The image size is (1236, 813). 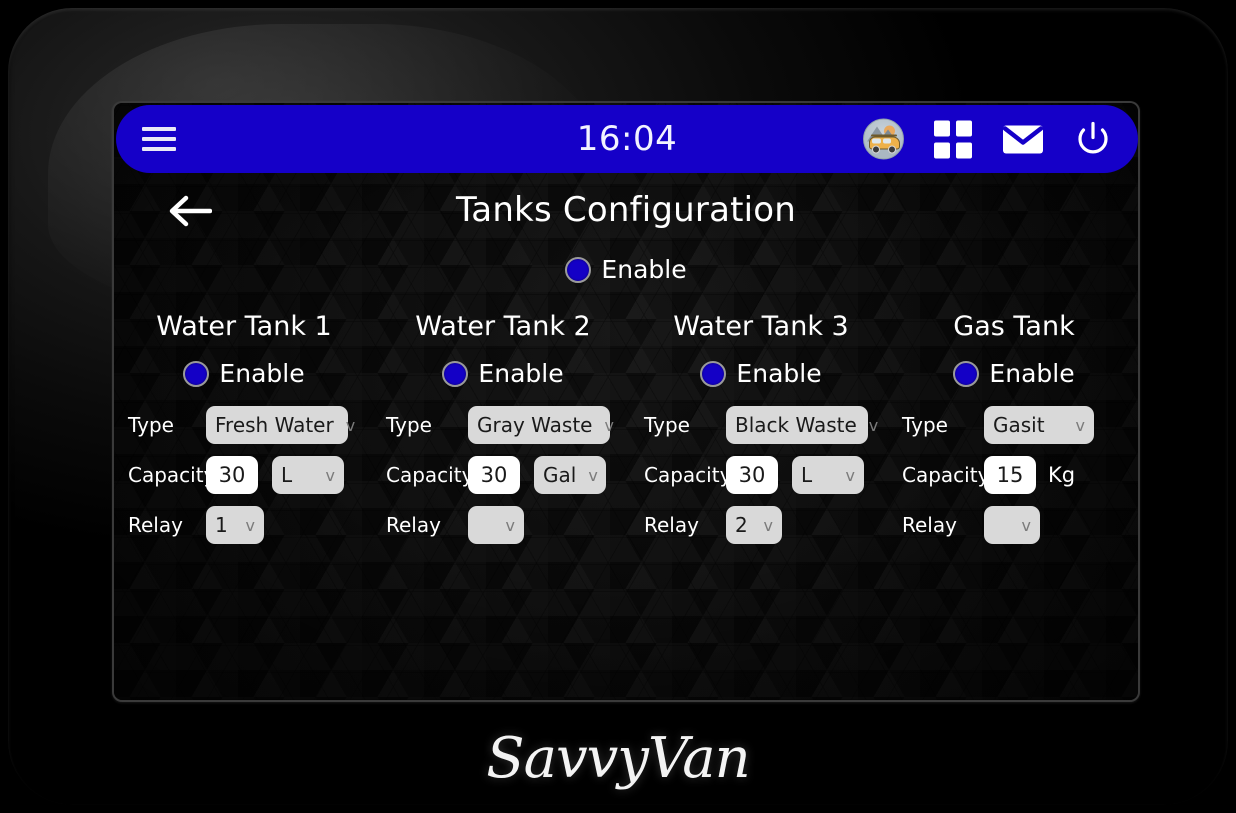 I want to click on tank-title: Water Tank 3, so click(x=761, y=326).